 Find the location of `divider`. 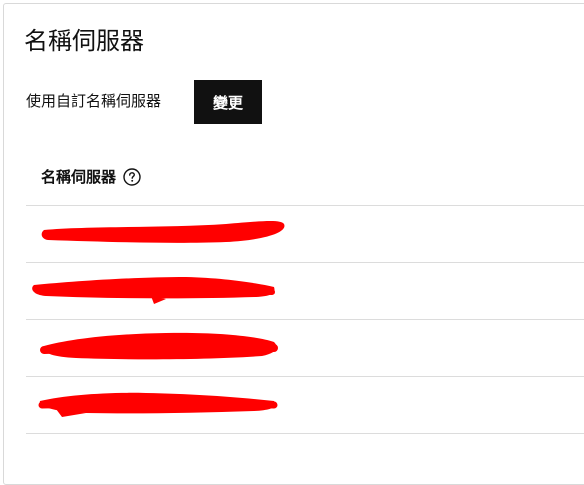

divider is located at coordinates (305, 433).